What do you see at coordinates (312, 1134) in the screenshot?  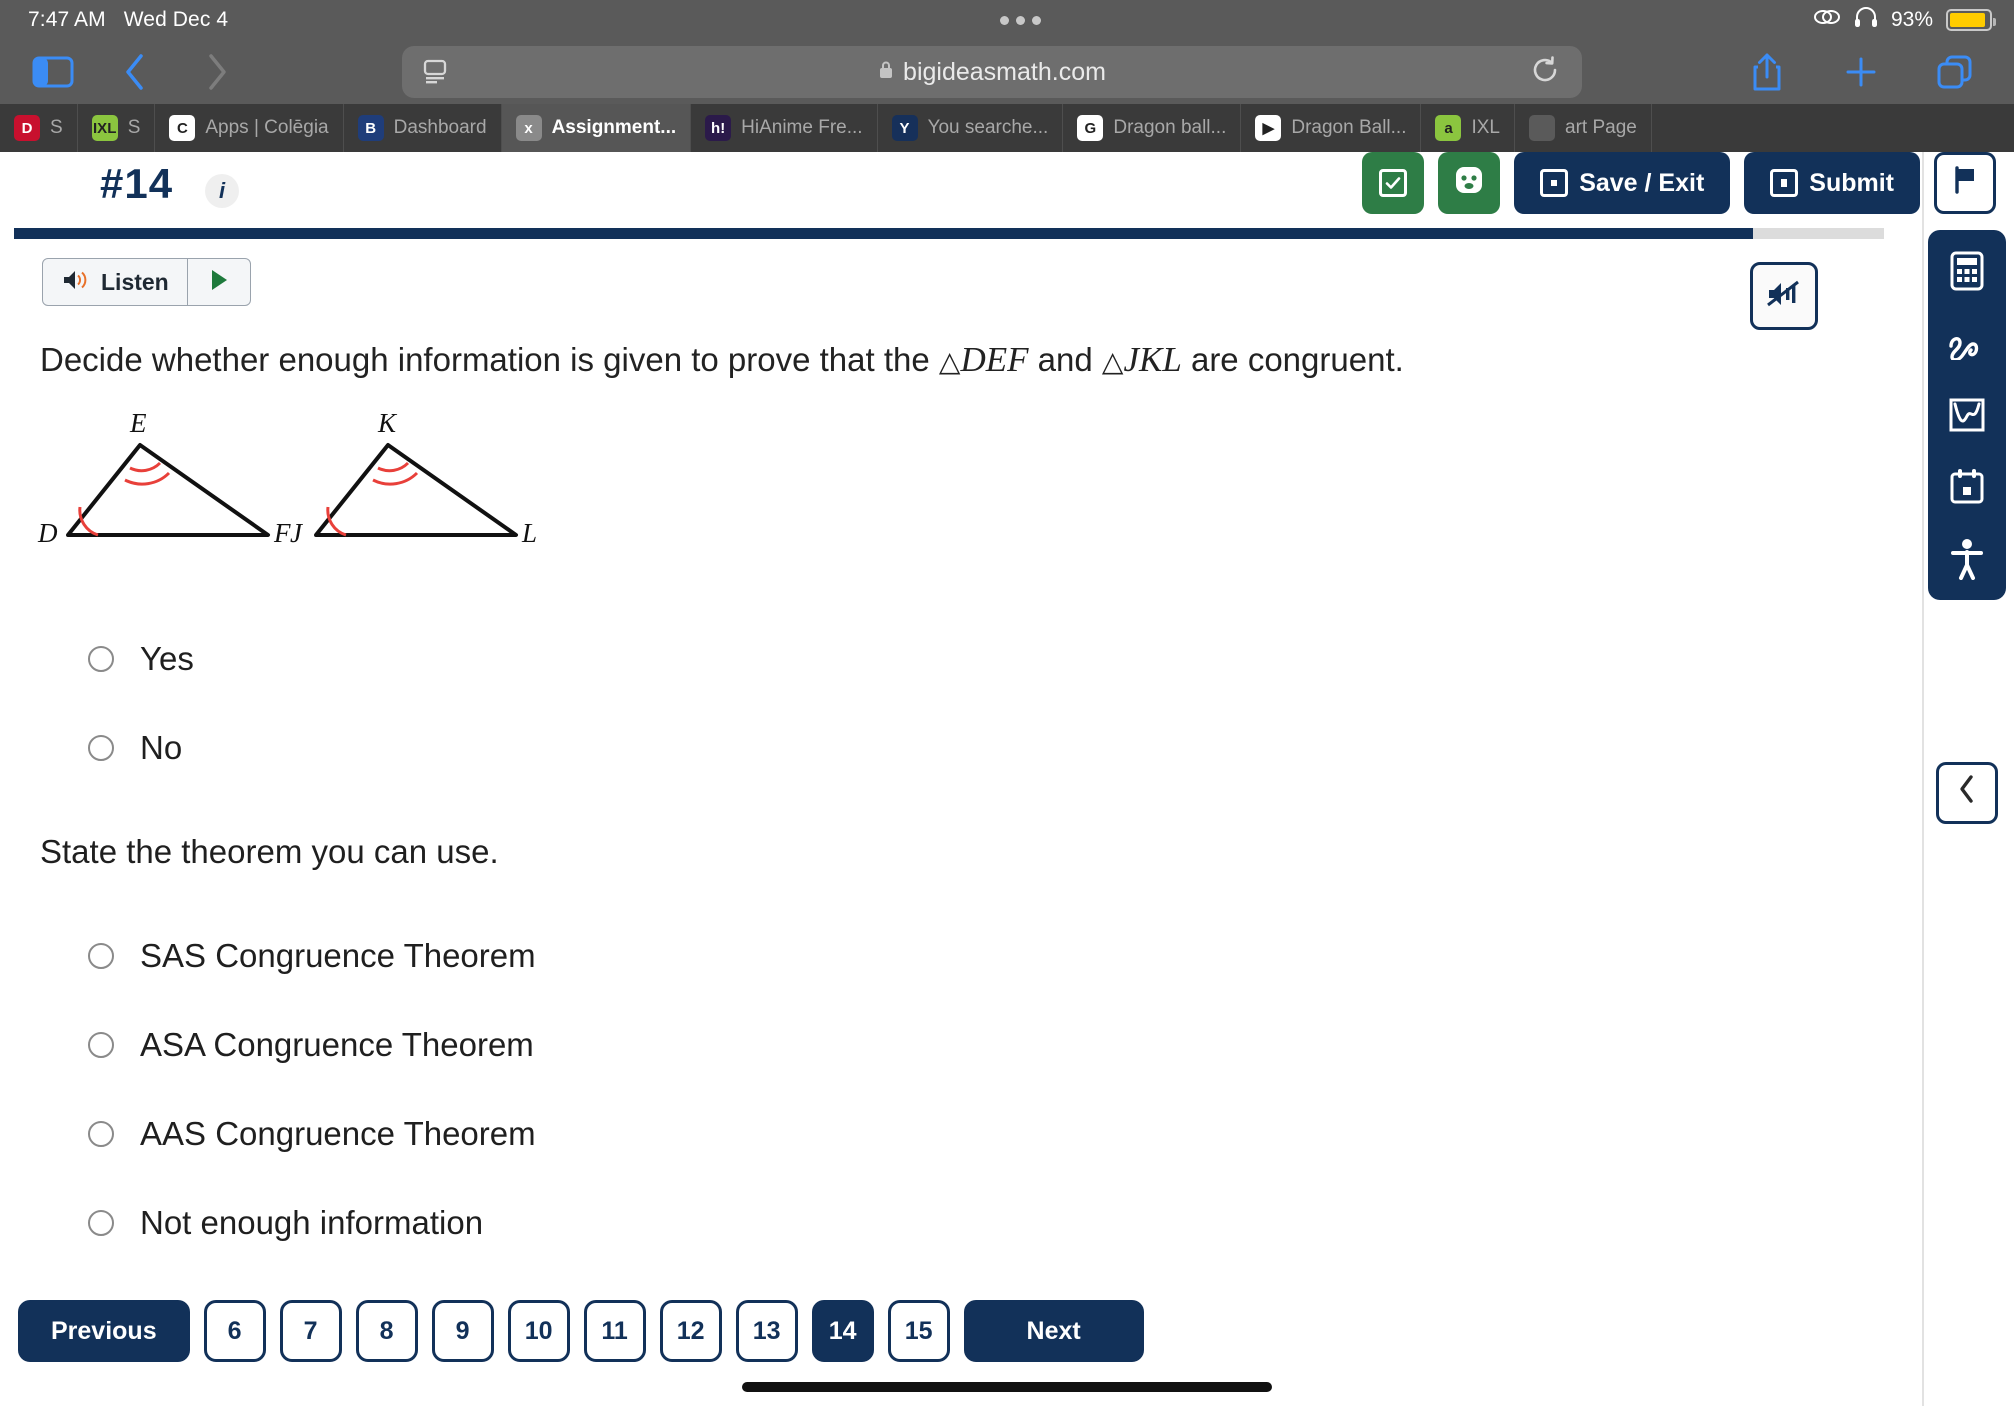 I see `option-aas: AAS Congruence Theorem` at bounding box center [312, 1134].